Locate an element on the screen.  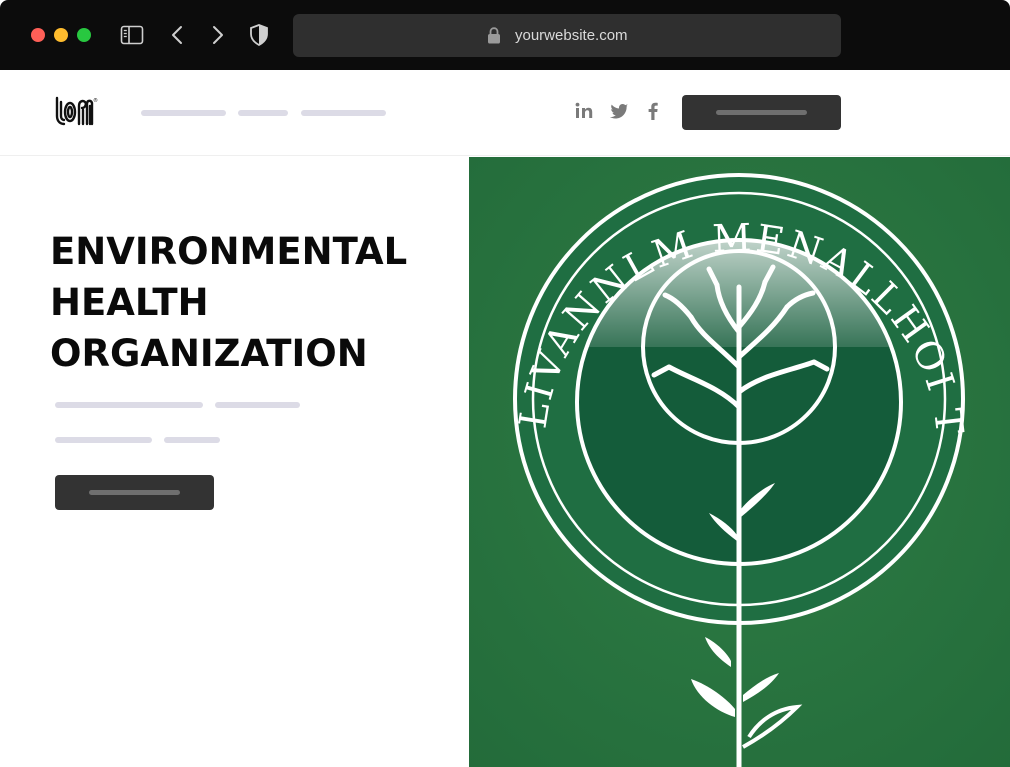
back-icon is located at coordinates (178, 35).